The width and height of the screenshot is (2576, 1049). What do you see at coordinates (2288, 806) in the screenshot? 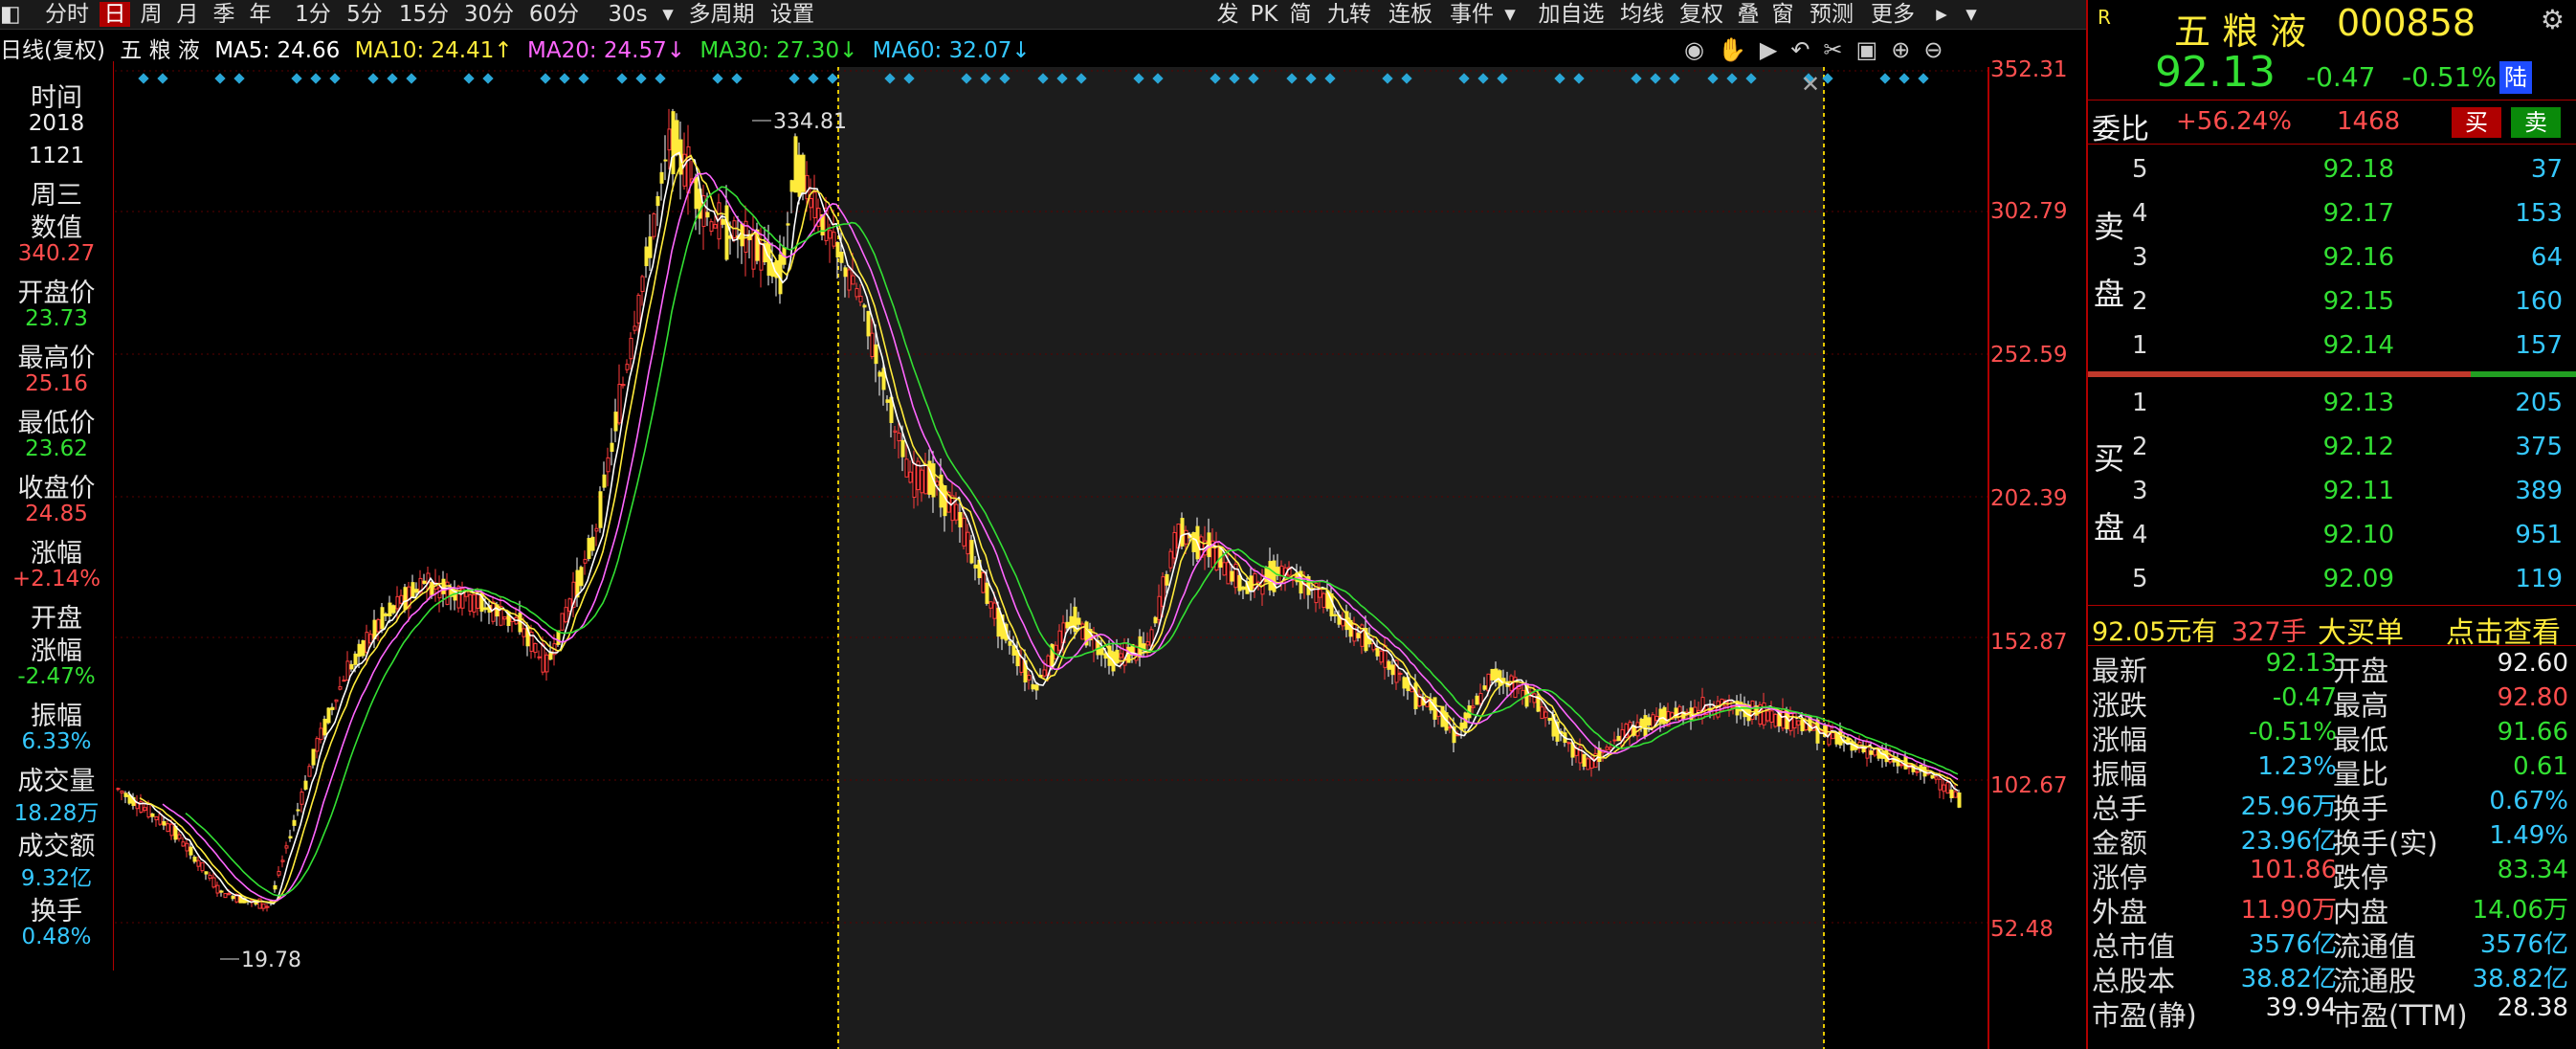
I see `stat-value: 25.96万` at bounding box center [2288, 806].